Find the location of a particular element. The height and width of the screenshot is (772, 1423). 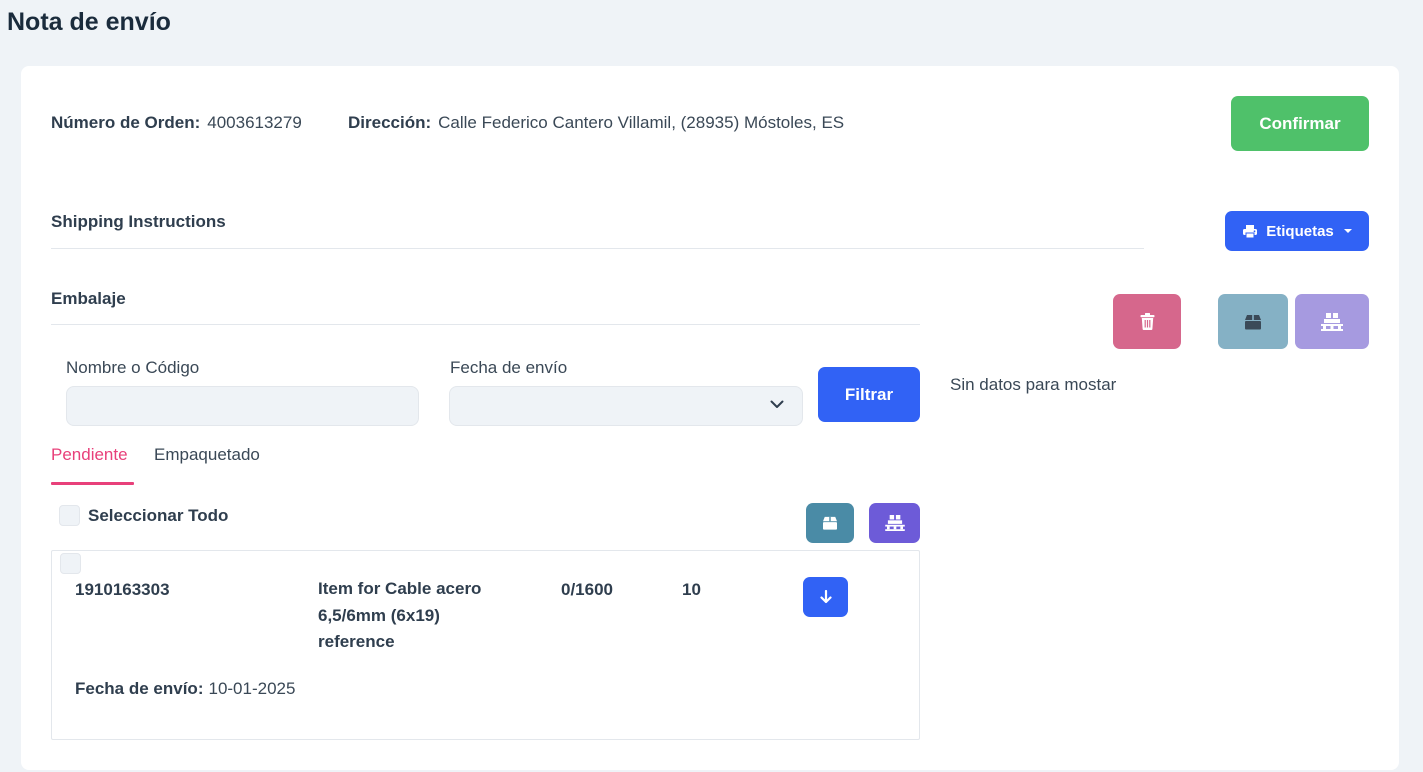

box-button is located at coordinates (1253, 321).